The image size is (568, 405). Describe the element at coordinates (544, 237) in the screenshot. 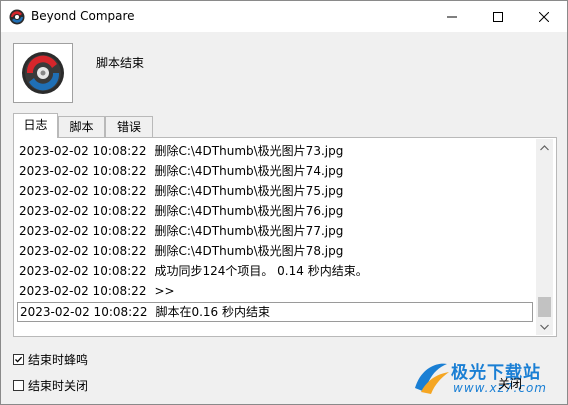

I see `log-scrollbar` at that location.